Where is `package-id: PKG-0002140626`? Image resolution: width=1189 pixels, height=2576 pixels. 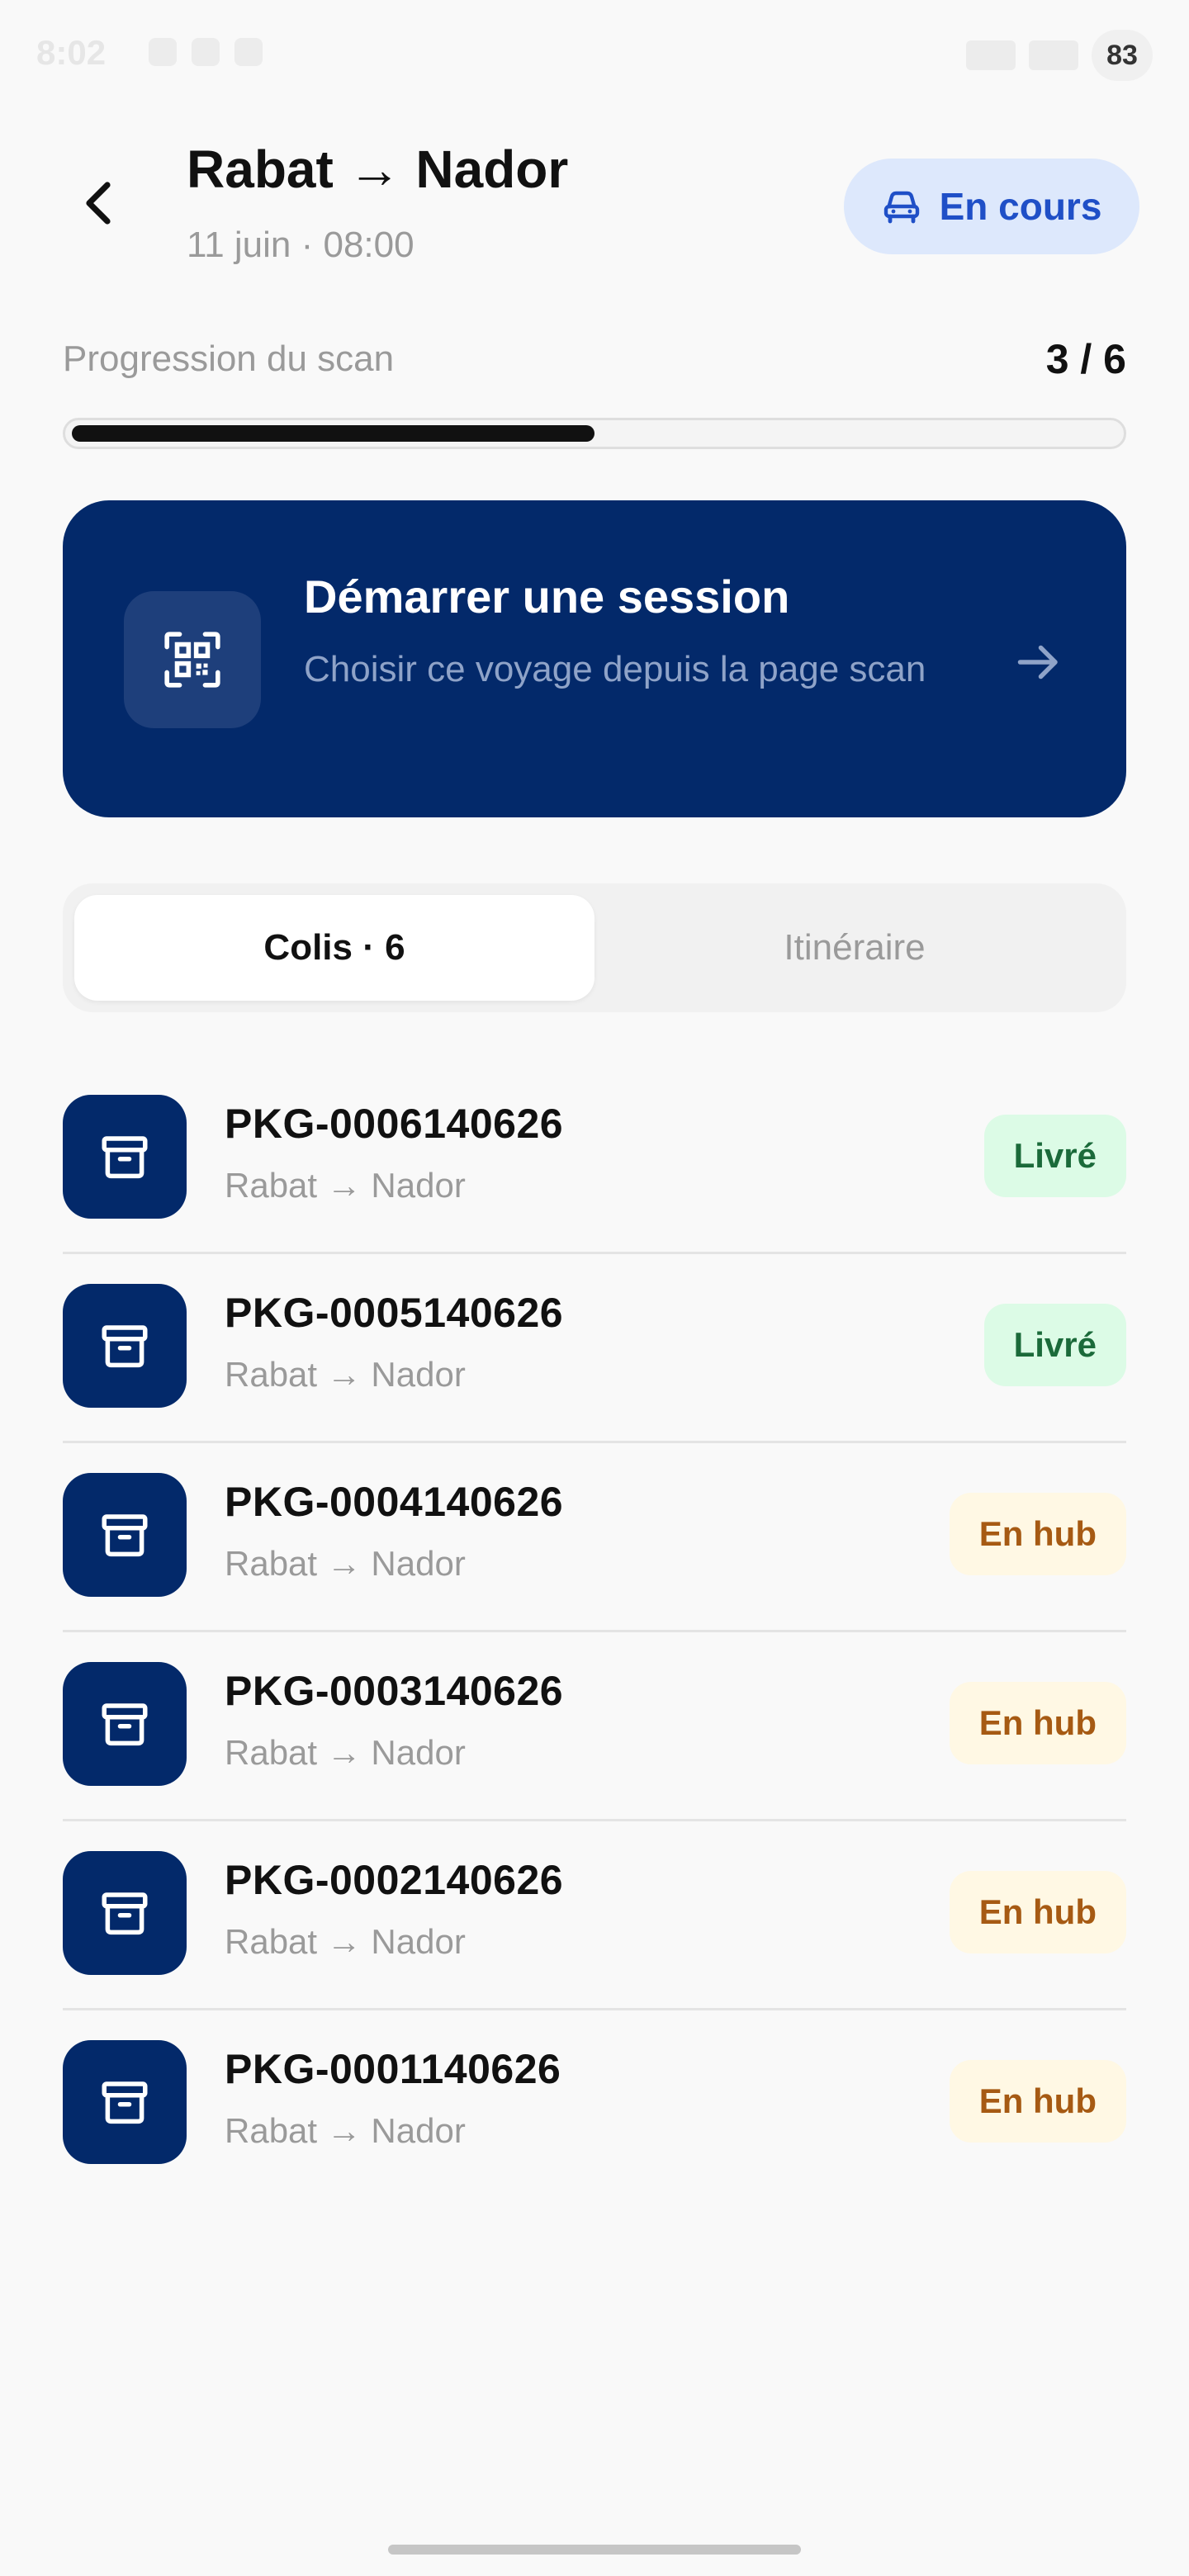 package-id: PKG-0002140626 is located at coordinates (394, 1880).